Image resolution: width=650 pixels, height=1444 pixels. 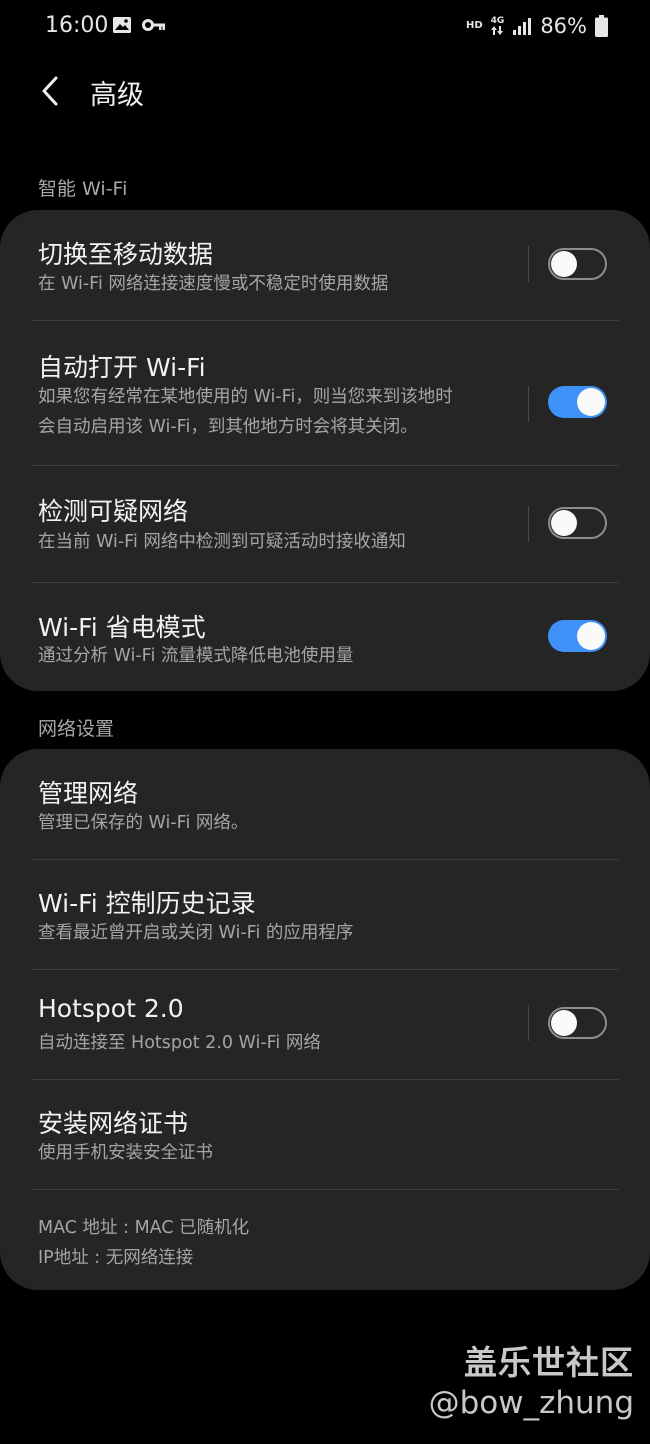 I want to click on section-label-network-settings: 网络设置, so click(x=76, y=729).